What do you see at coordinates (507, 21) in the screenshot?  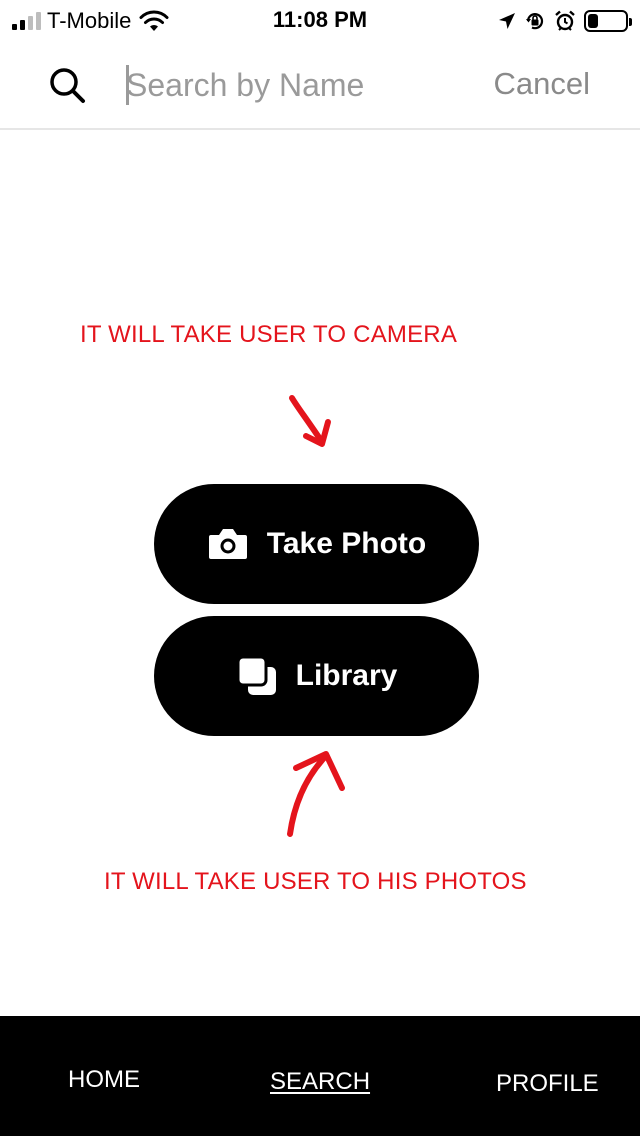 I see `location-icon` at bounding box center [507, 21].